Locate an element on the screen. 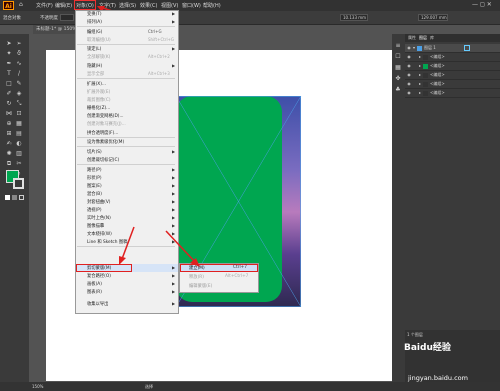 The width and height of the screenshot is (500, 391). object-menu-item: 形状(P) is located at coordinates (94, 178).